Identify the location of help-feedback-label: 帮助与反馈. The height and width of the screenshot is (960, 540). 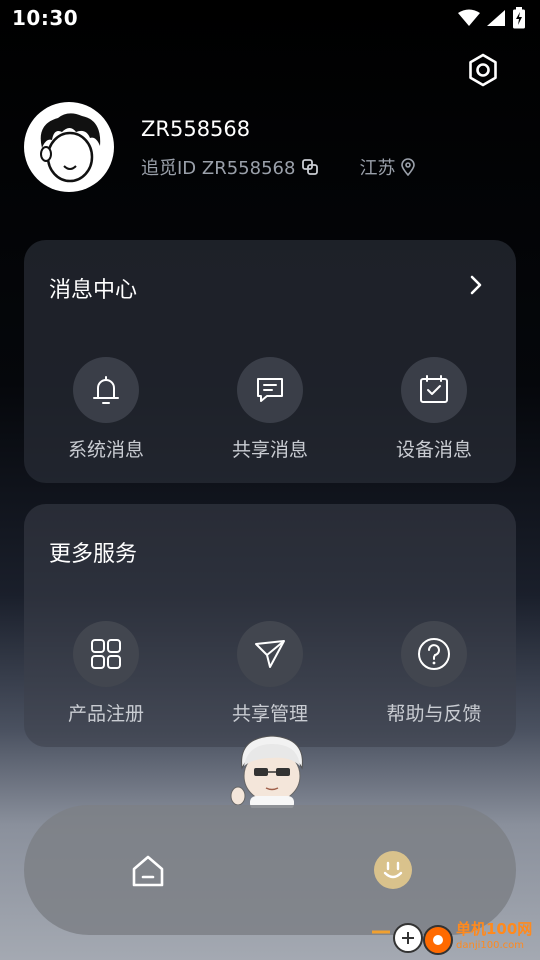
(434, 714).